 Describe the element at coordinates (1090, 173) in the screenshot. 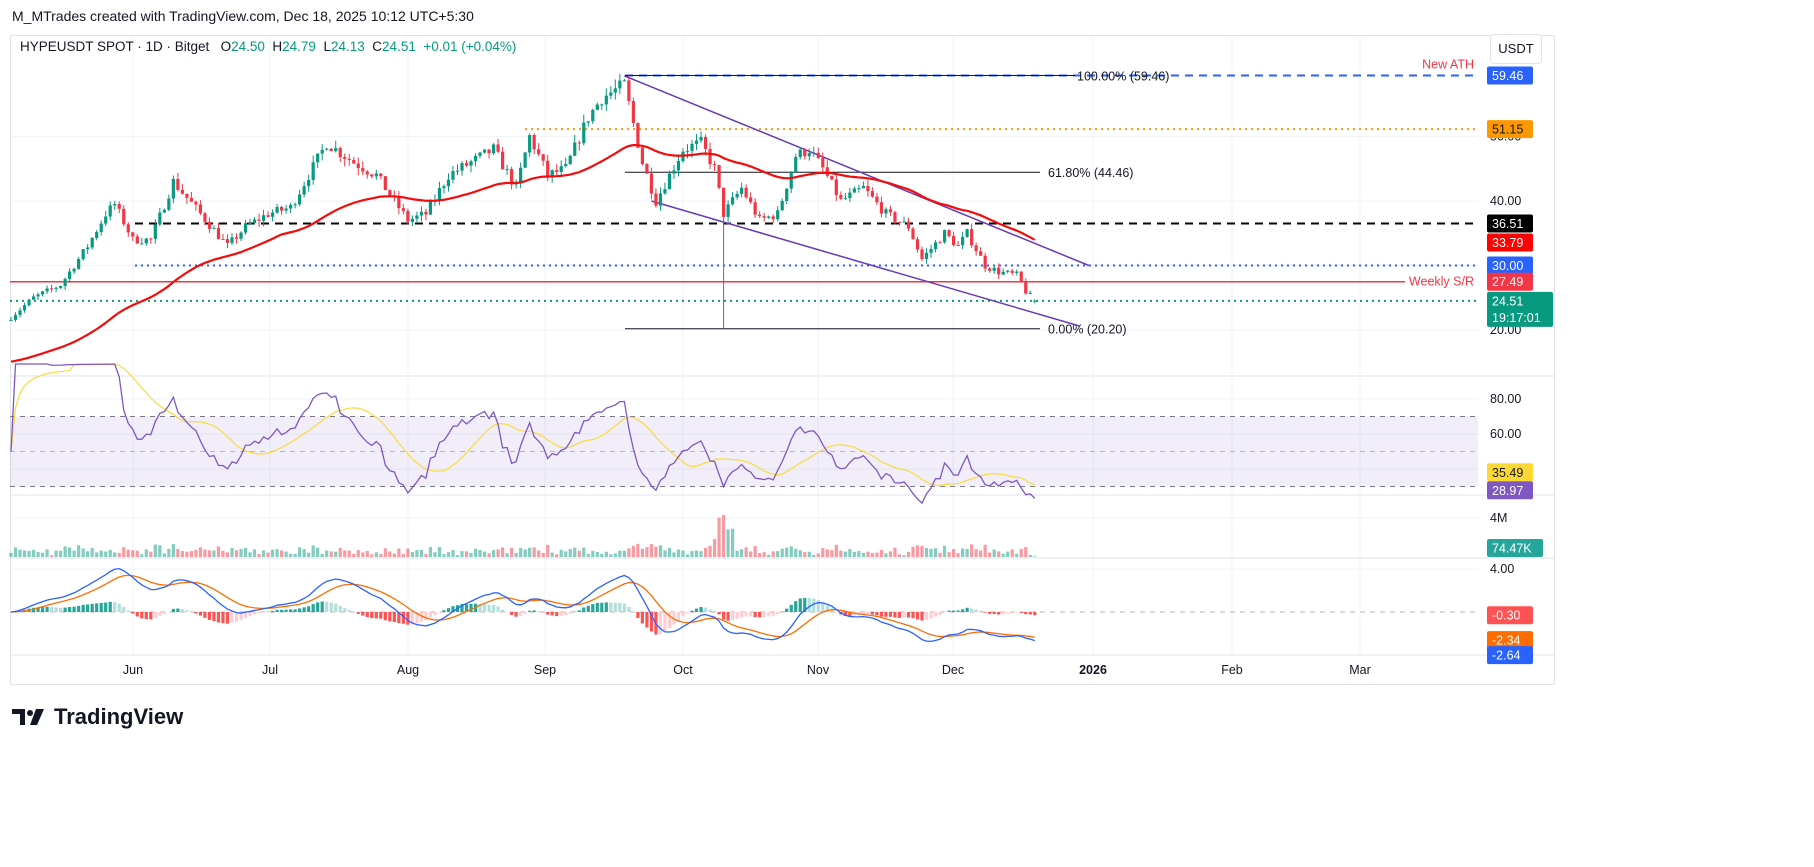

I see `fib-label: 61.80% (44.46)` at that location.